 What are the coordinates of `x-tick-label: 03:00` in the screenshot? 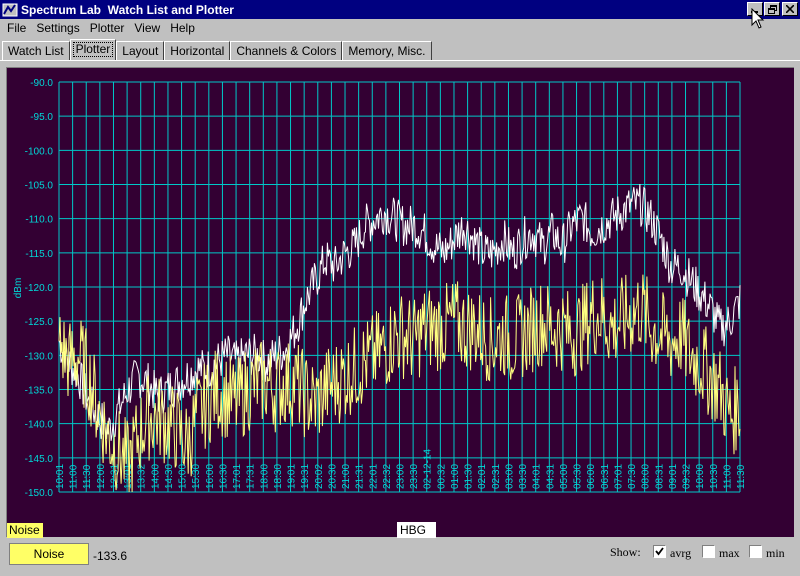 It's located at (509, 476).